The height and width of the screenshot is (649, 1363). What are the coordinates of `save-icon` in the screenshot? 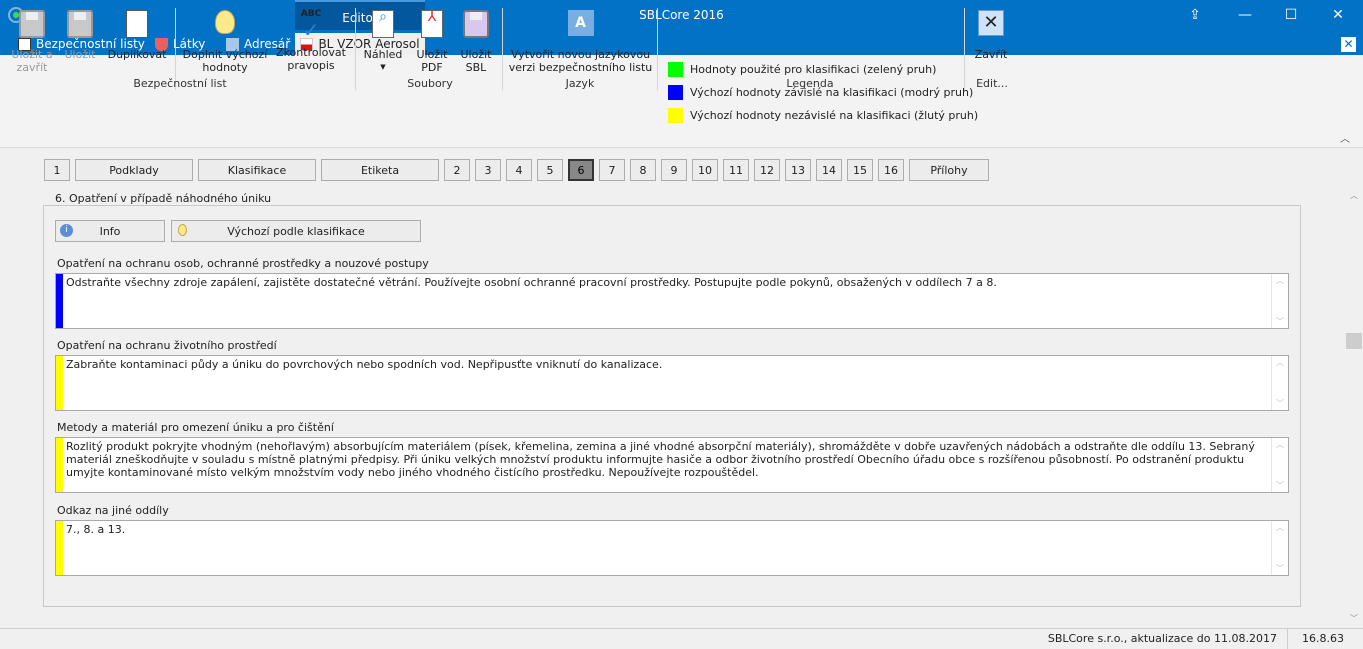 It's located at (80, 24).